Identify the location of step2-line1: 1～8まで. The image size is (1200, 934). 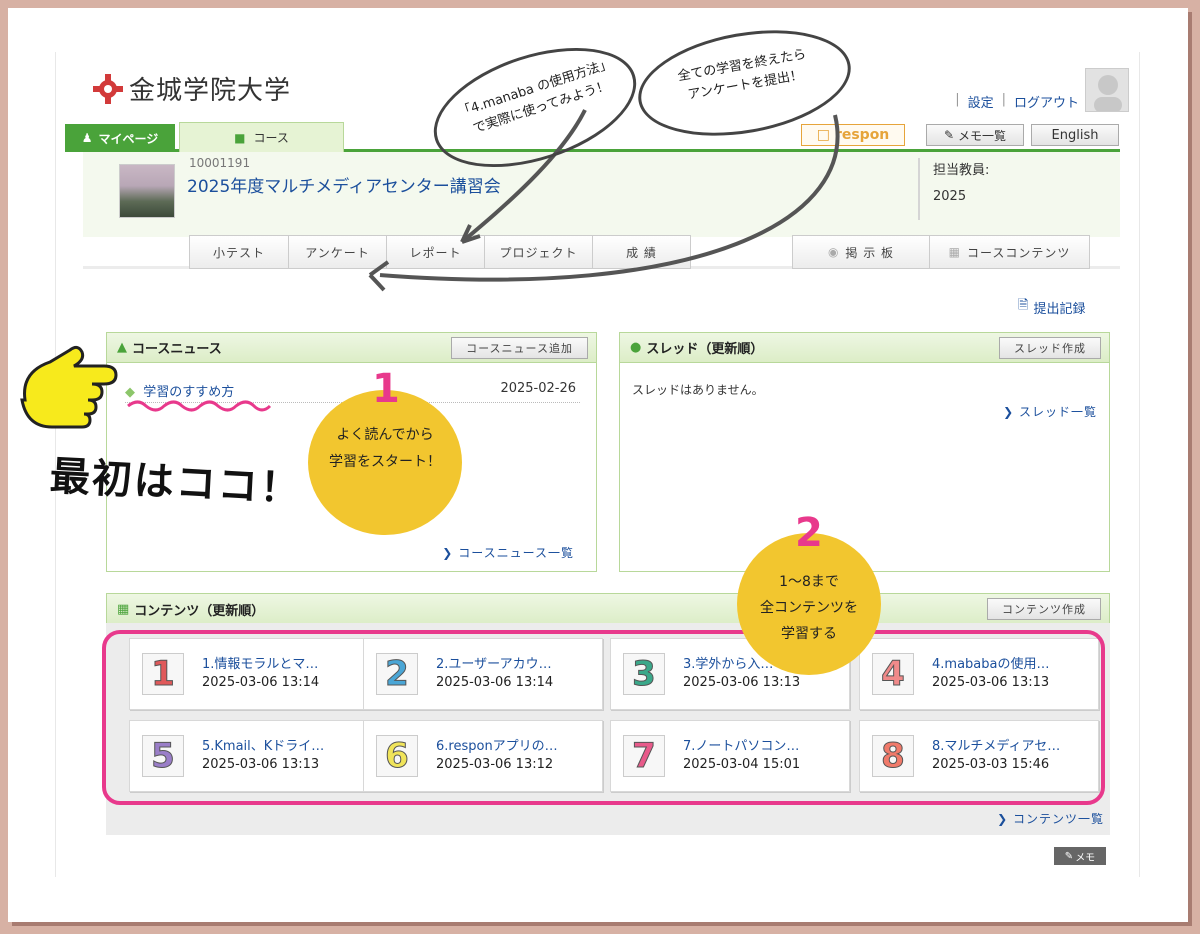
(809, 582).